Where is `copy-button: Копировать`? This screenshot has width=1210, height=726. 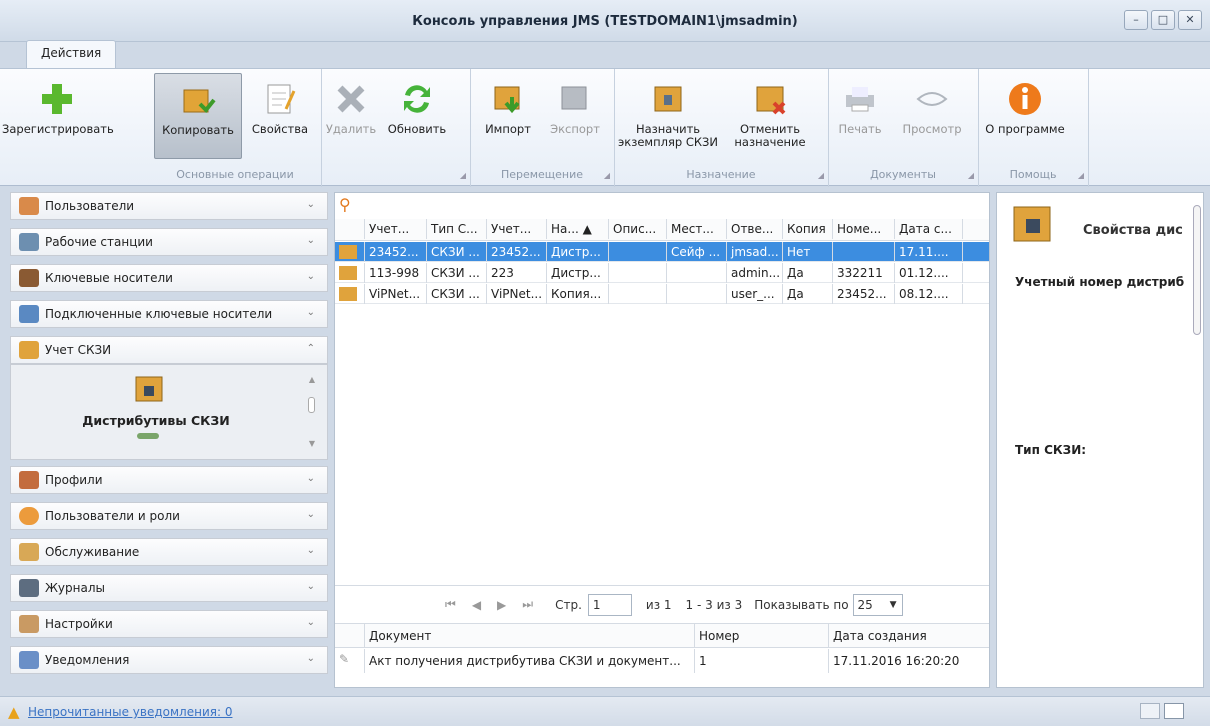 copy-button: Копировать is located at coordinates (198, 116).